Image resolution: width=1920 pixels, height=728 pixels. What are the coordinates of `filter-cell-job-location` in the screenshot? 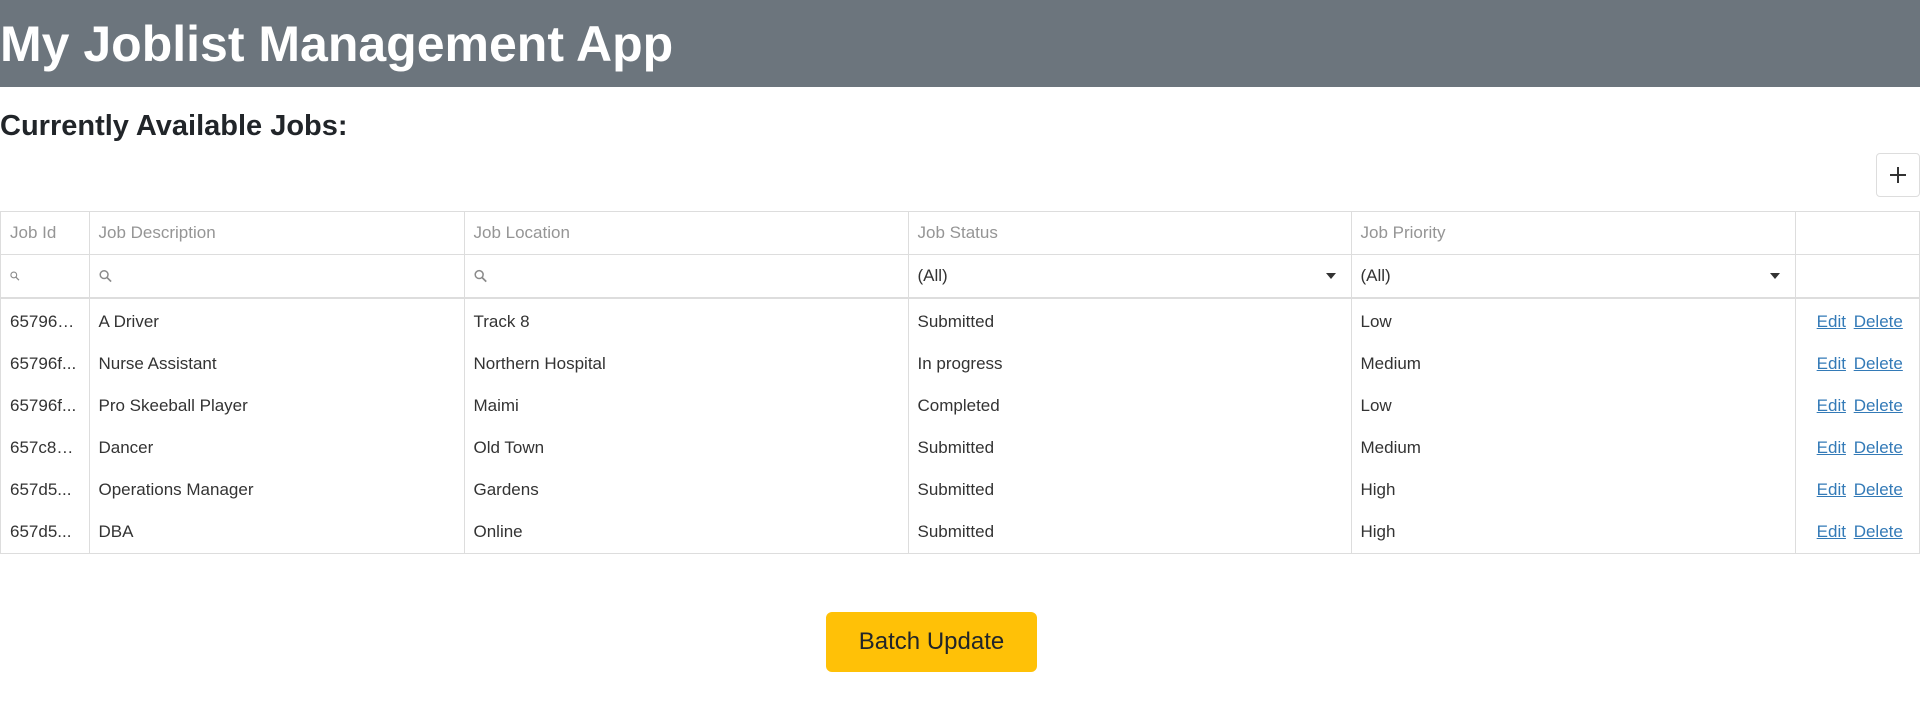 It's located at (686, 276).